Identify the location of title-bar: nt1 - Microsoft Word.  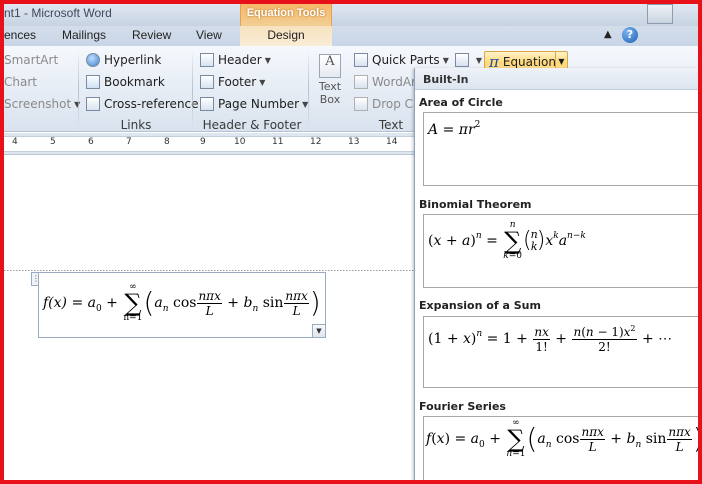
(351, 15).